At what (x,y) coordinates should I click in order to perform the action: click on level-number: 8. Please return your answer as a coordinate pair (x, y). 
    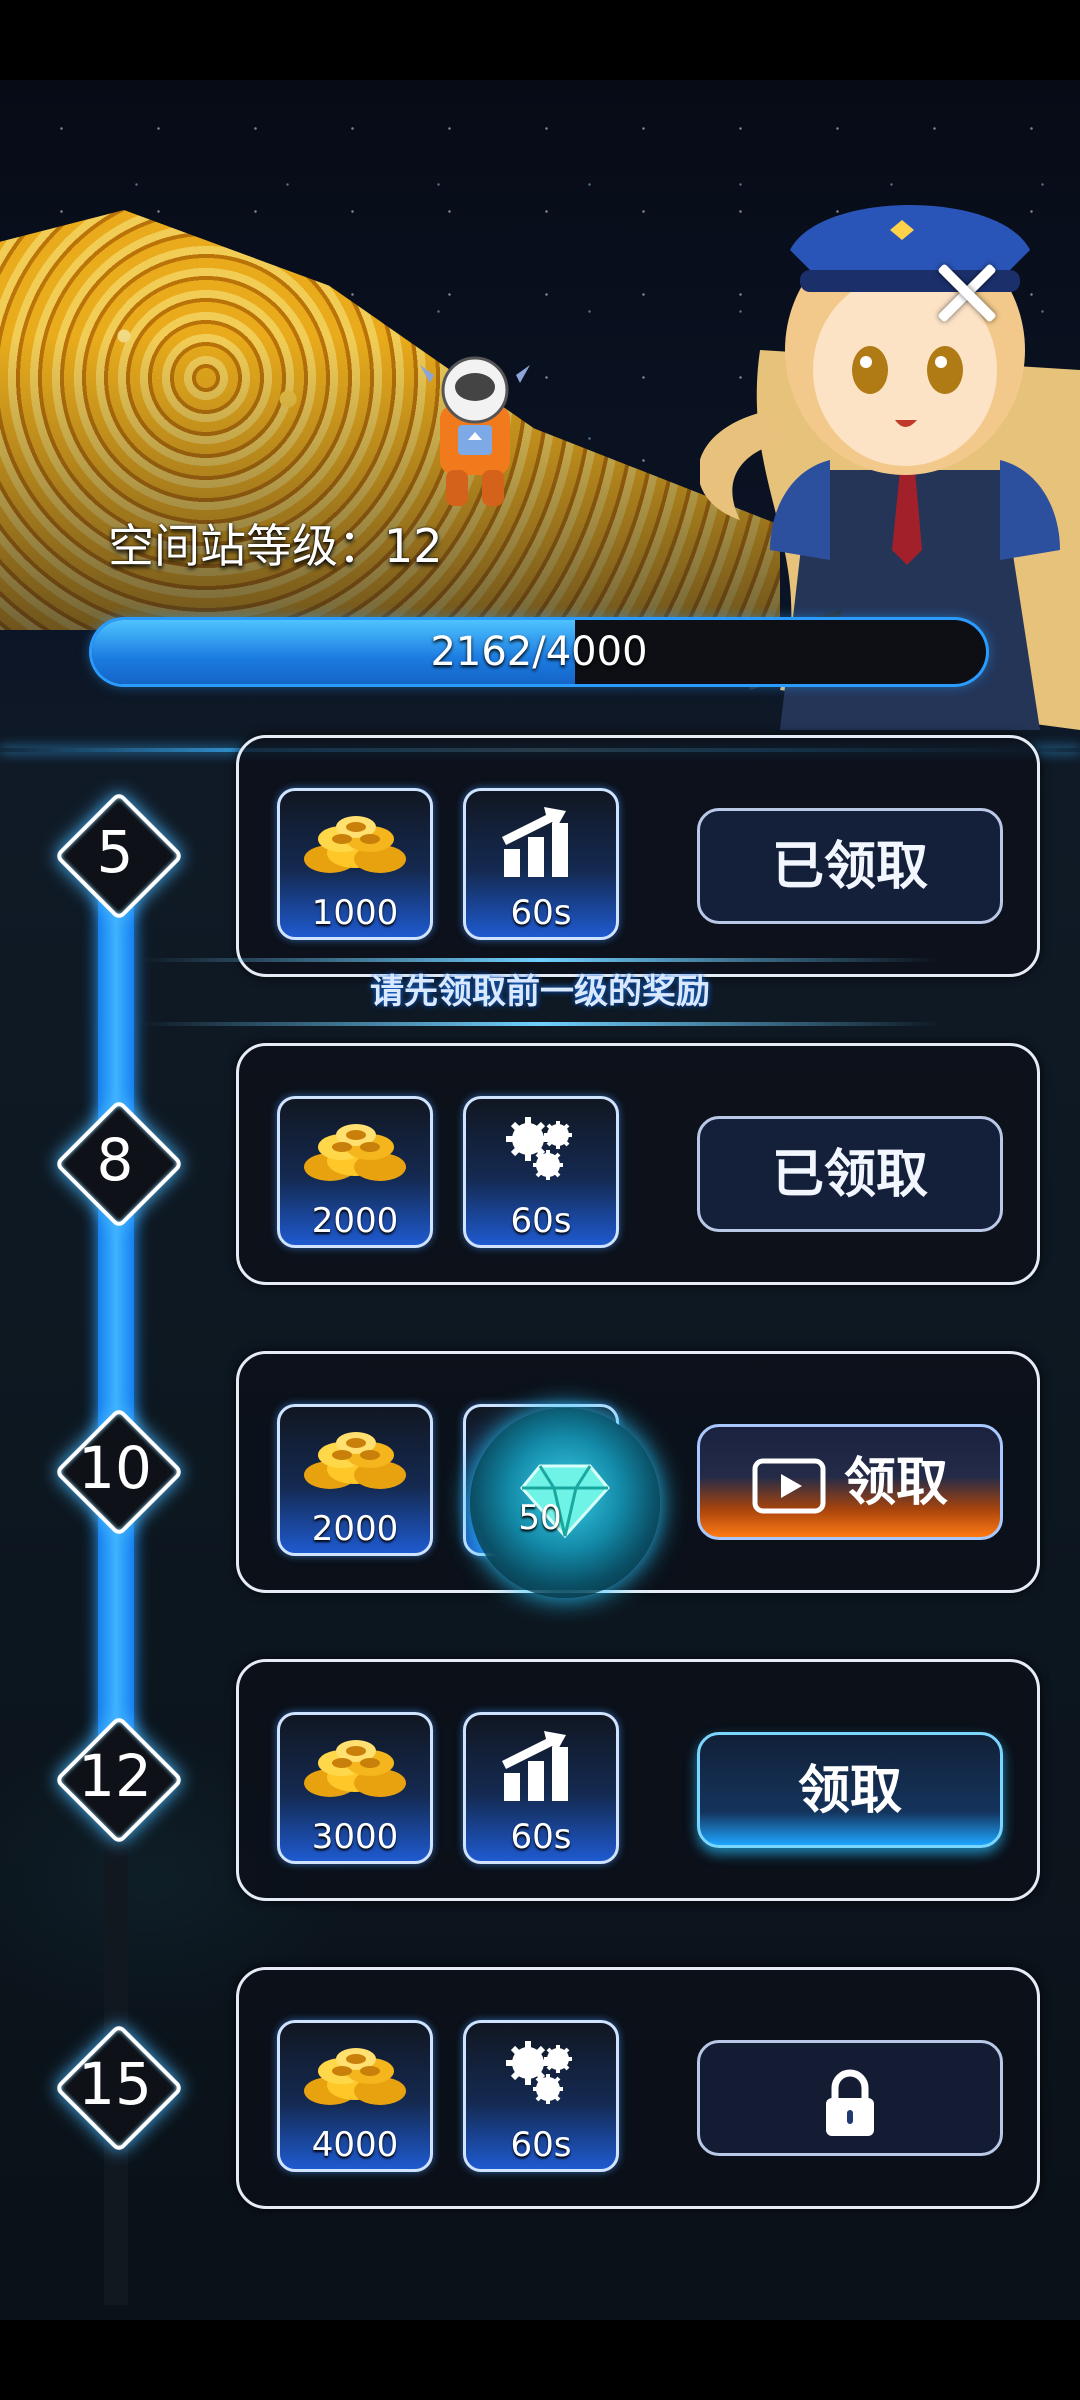
    Looking at the image, I should click on (115, 1160).